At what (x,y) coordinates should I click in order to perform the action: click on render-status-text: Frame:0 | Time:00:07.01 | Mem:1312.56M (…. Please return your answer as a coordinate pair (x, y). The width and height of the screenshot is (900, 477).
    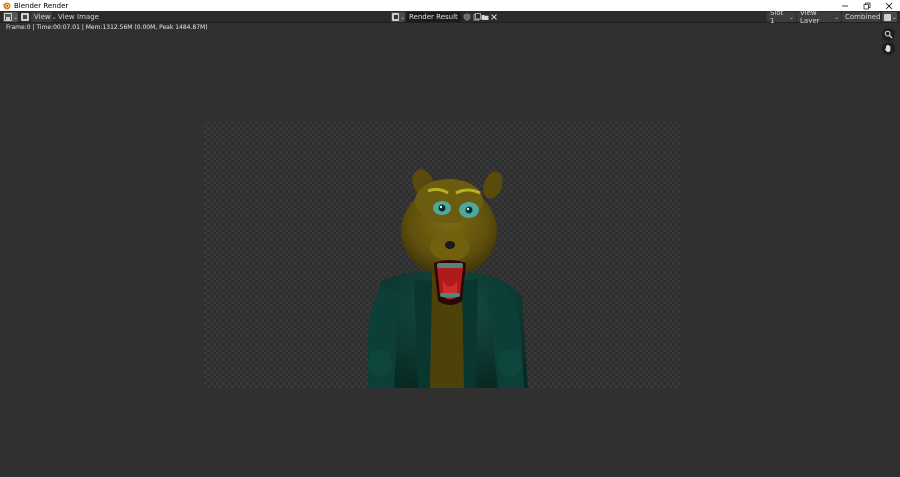
    Looking at the image, I should click on (107, 27).